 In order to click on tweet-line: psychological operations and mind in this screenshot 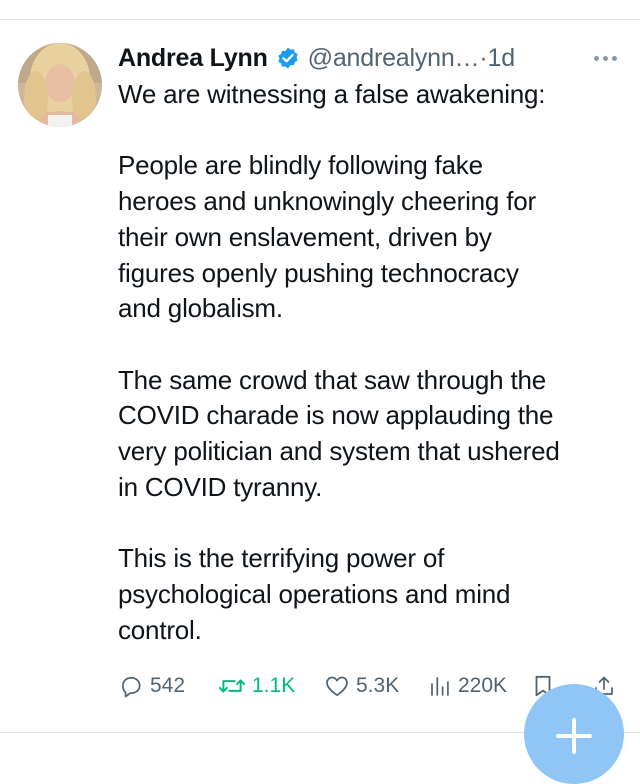, I will do `click(314, 593)`.